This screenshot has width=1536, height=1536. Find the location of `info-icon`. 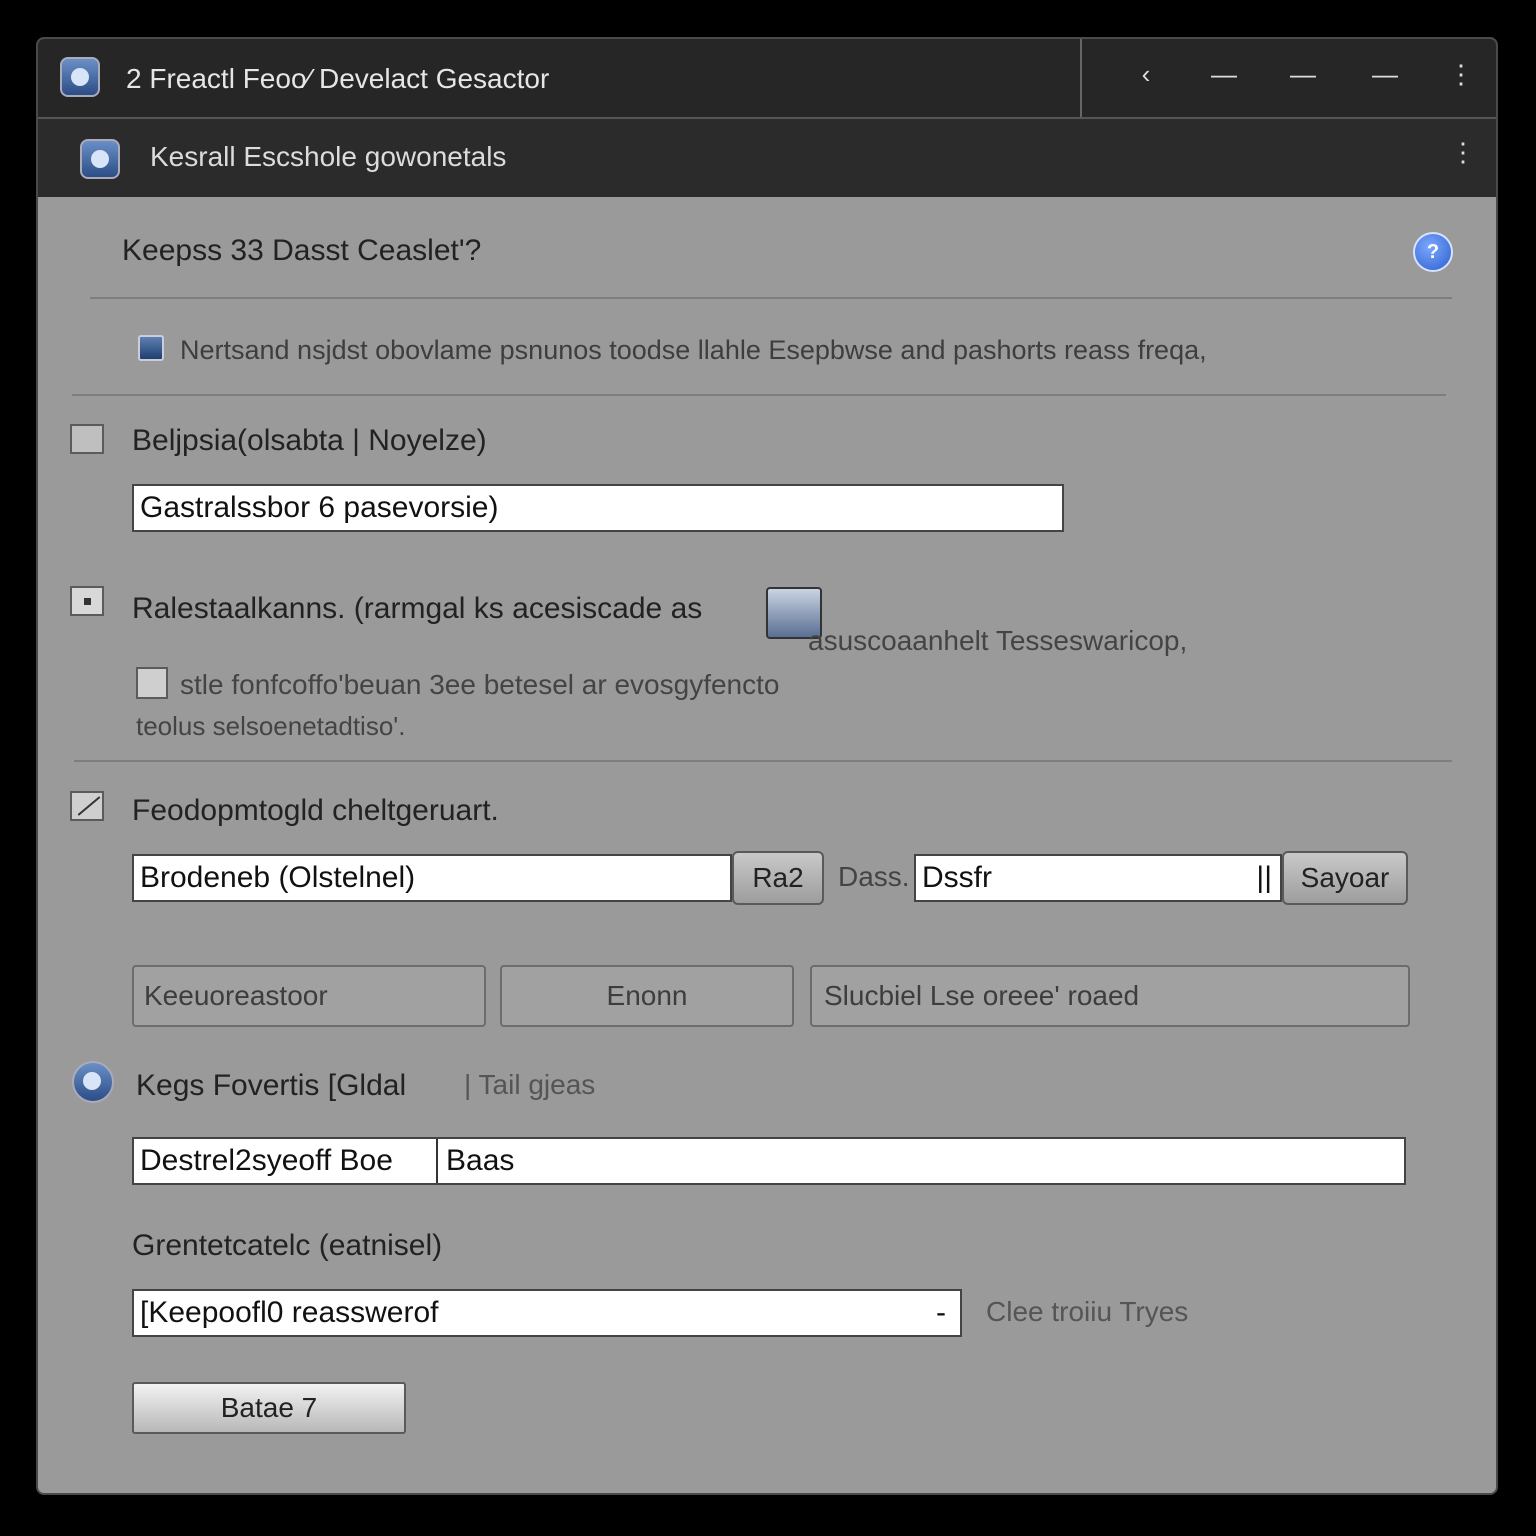

info-icon is located at coordinates (151, 348).